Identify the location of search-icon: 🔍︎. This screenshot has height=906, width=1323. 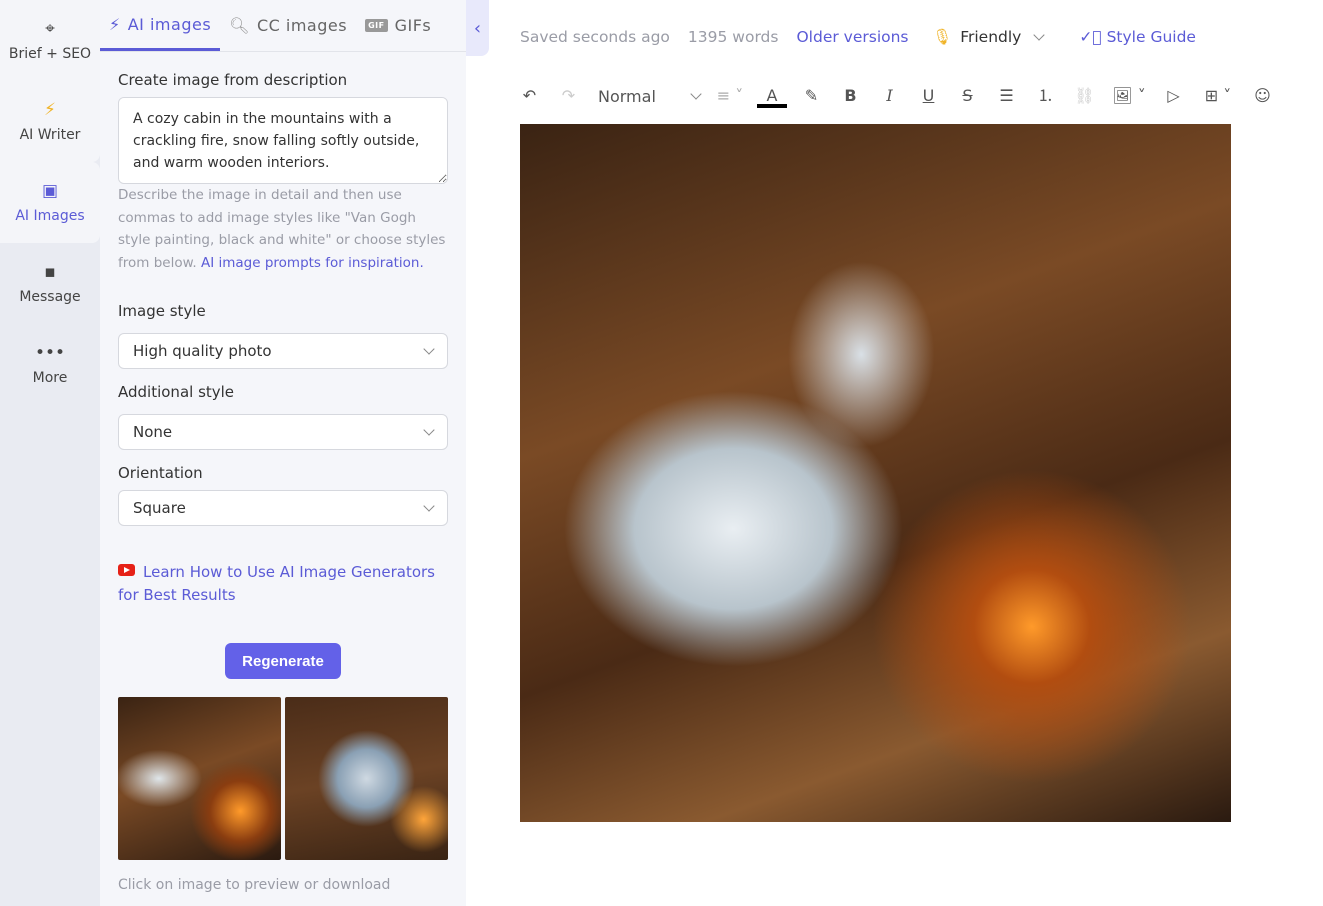
(239, 25).